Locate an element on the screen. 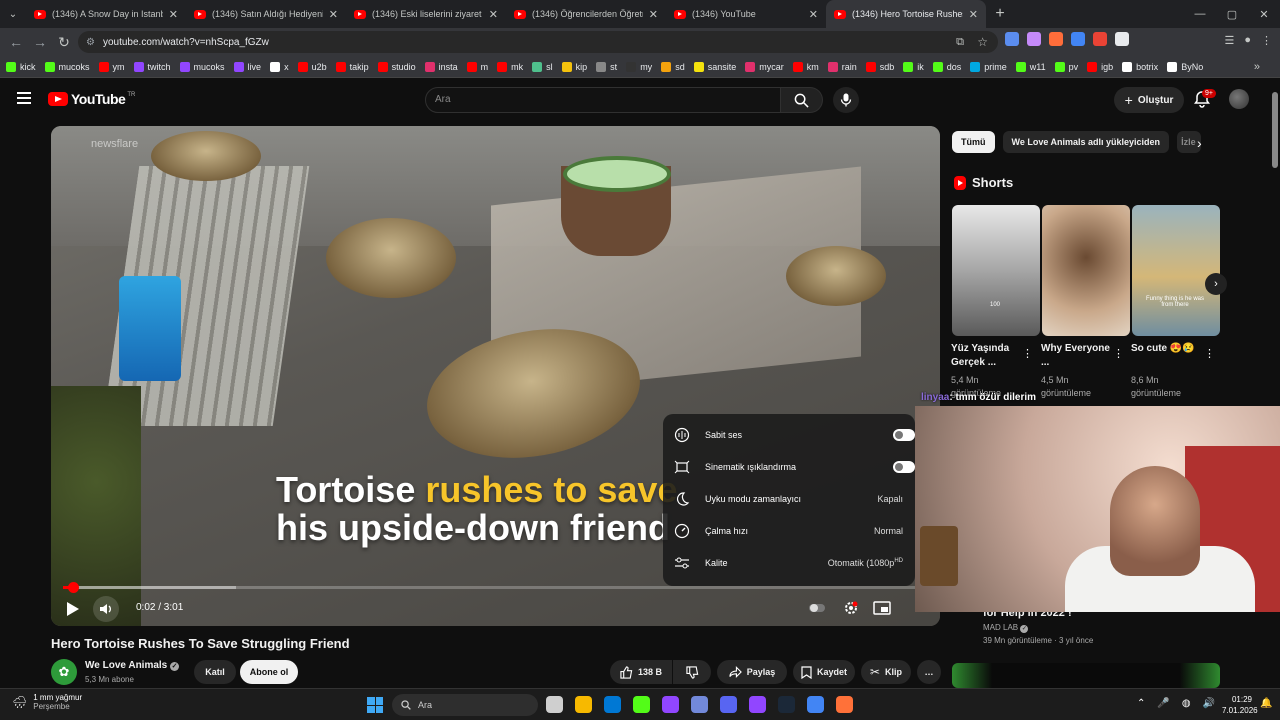  bookmark-star-icon: ☆ is located at coordinates (982, 42).